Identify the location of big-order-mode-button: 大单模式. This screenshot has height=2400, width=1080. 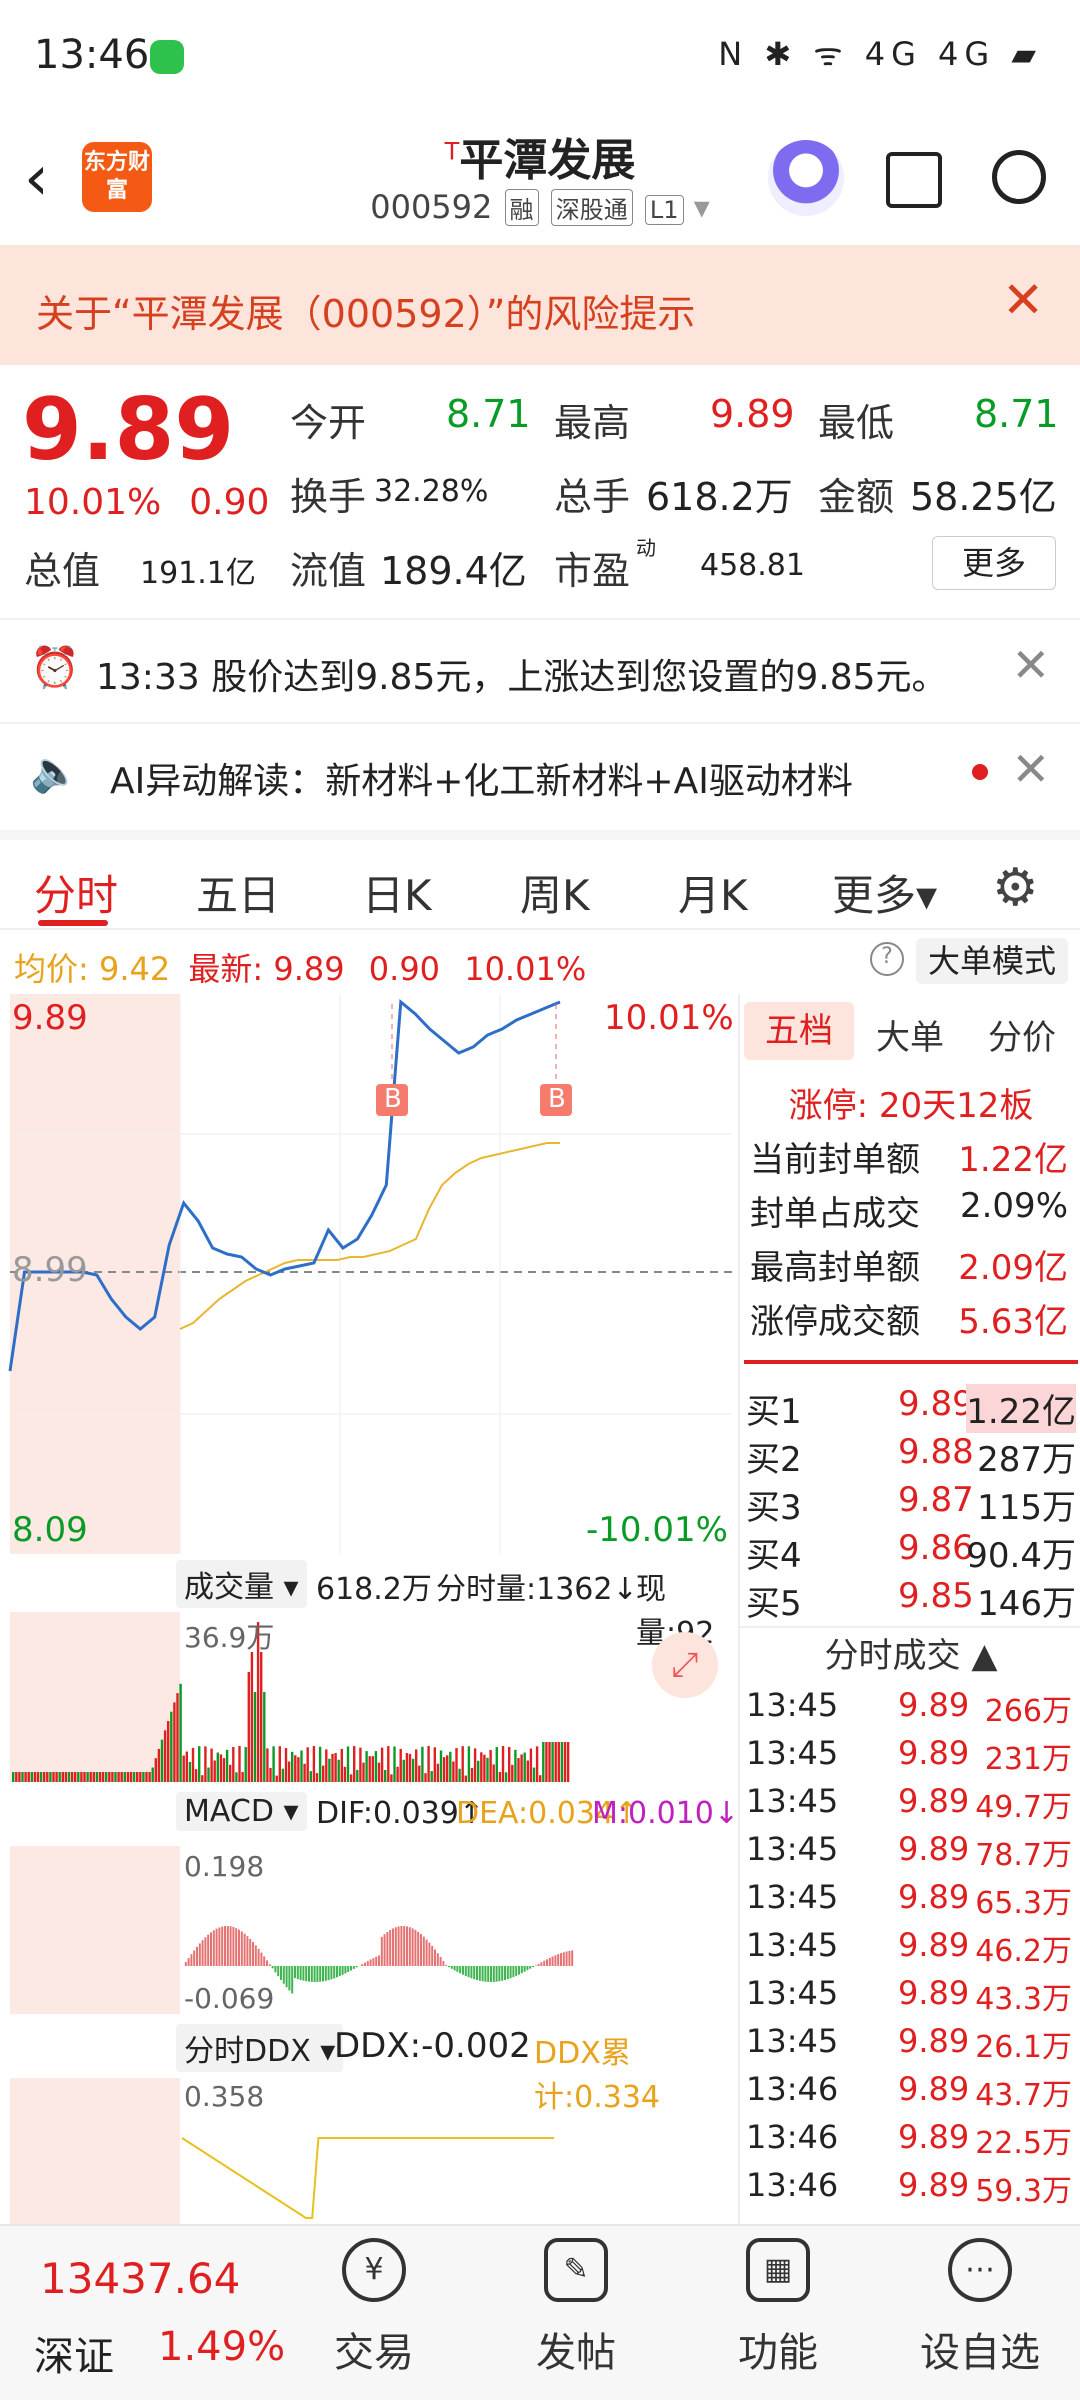
(992, 961).